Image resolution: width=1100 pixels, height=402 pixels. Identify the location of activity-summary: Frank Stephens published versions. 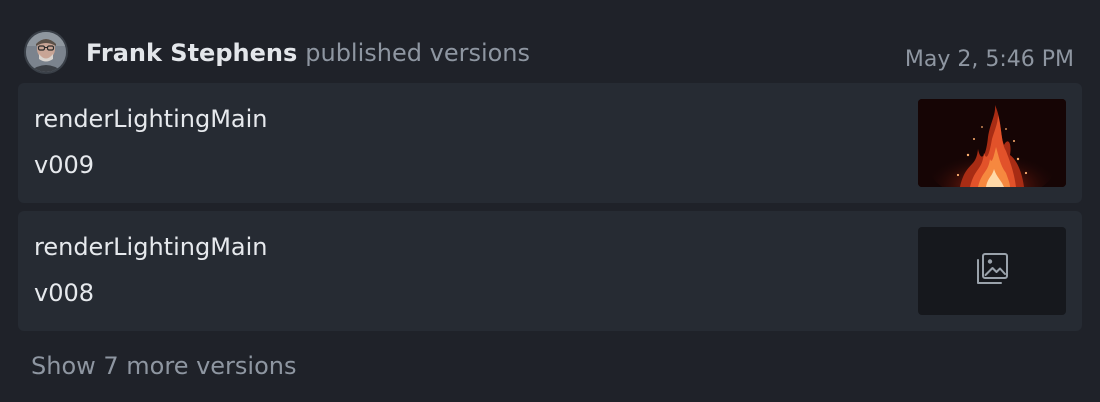
(308, 53).